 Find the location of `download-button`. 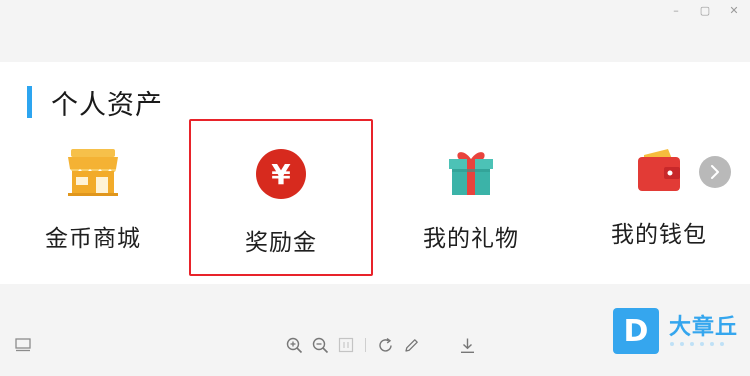

download-button is located at coordinates (467, 345).